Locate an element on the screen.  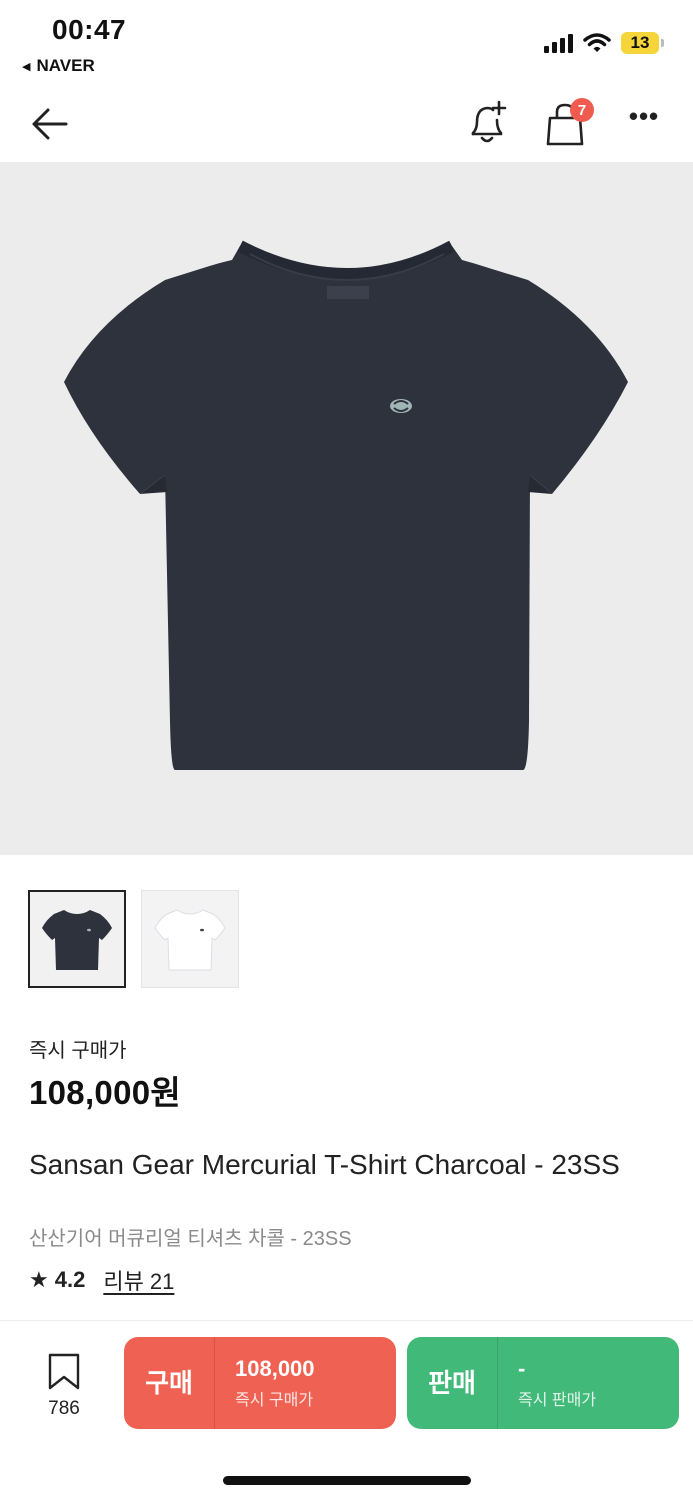
bottom-action-bar: 786 구매 108,000 즉시 구매가 판매 - 즉시 판매가 is located at coordinates (346, 1410).